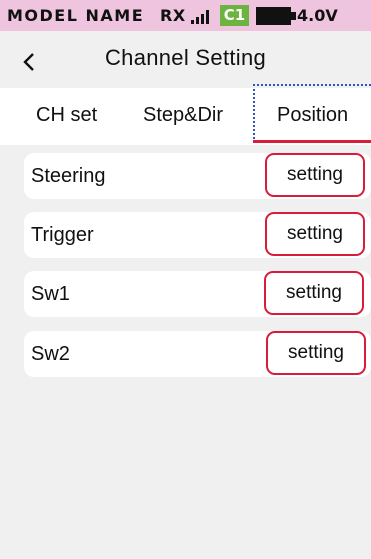 The height and width of the screenshot is (559, 371). I want to click on steering-setting-button: setting, so click(315, 175).